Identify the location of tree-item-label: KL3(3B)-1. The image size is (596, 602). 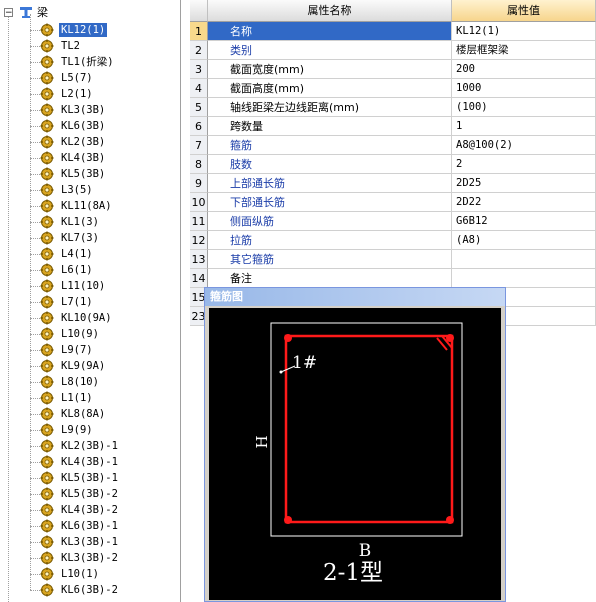
(89, 542).